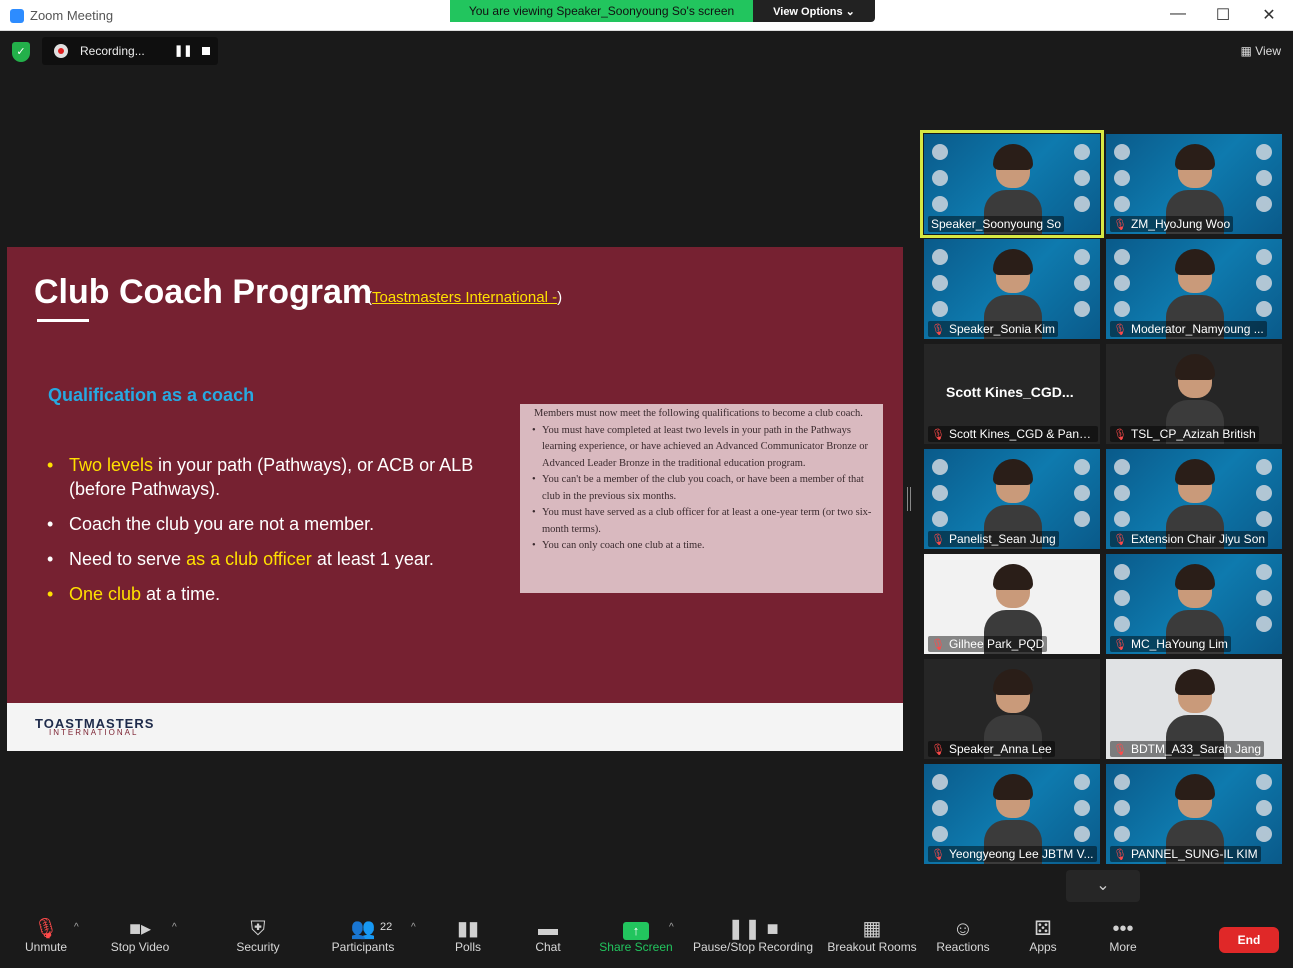  I want to click on participants-options-caret-icon: ^, so click(413, 927).